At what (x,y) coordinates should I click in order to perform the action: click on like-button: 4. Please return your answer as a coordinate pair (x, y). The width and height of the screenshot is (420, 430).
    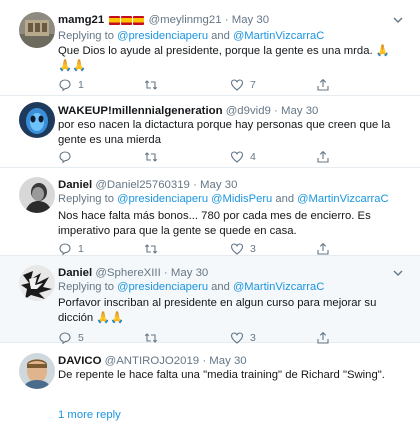
    Looking at the image, I should click on (243, 157).